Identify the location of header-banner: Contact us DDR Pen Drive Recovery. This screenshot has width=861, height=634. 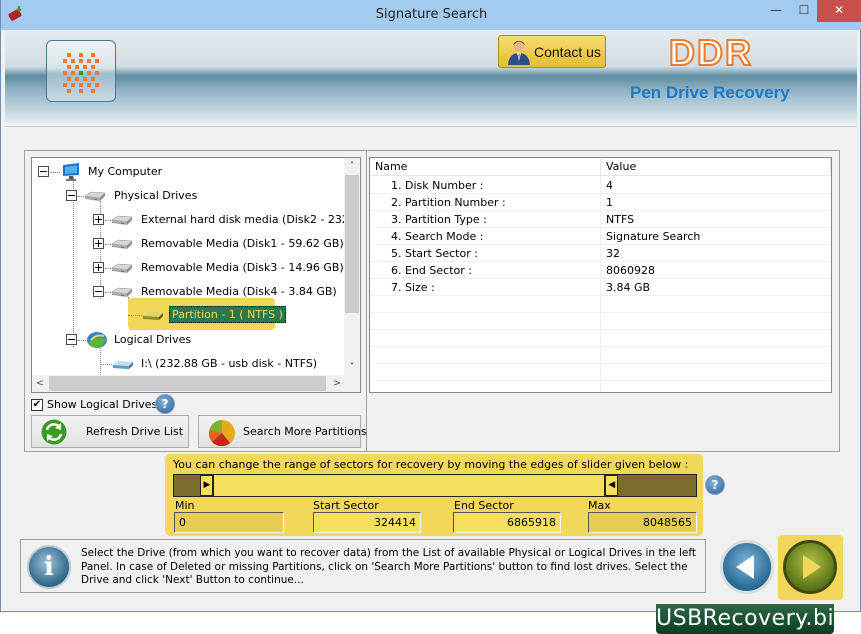
(431, 78).